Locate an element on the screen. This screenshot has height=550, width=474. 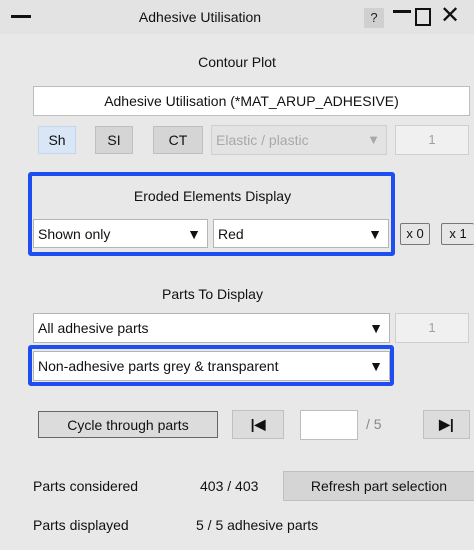
window-menu-icon is located at coordinates (21, 16).